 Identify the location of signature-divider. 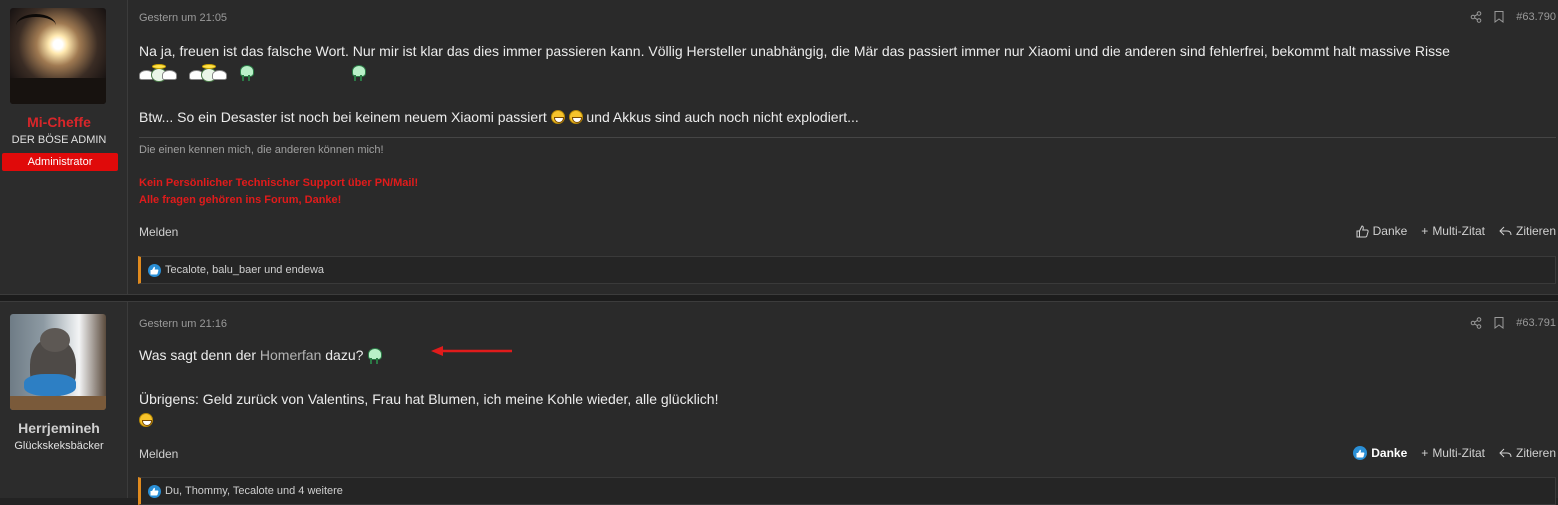
(847, 137).